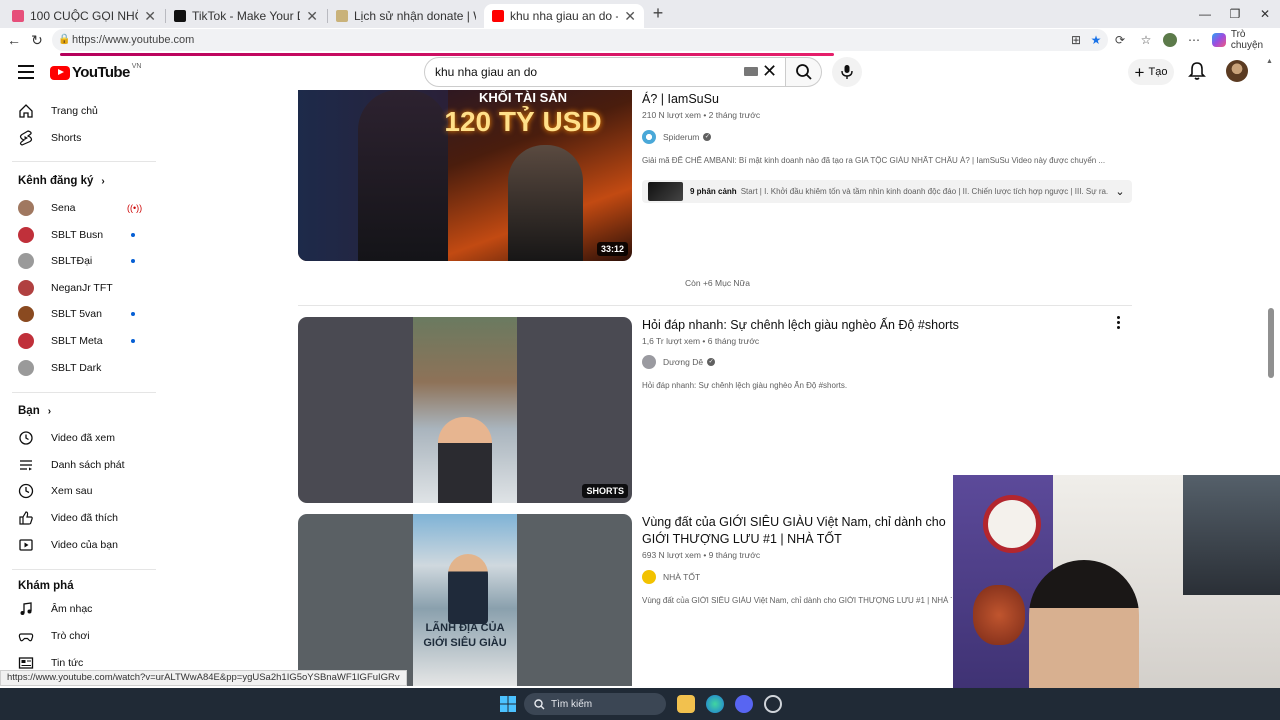  I want to click on scroll-up-arrow-icon: ▲, so click(1269, 61).